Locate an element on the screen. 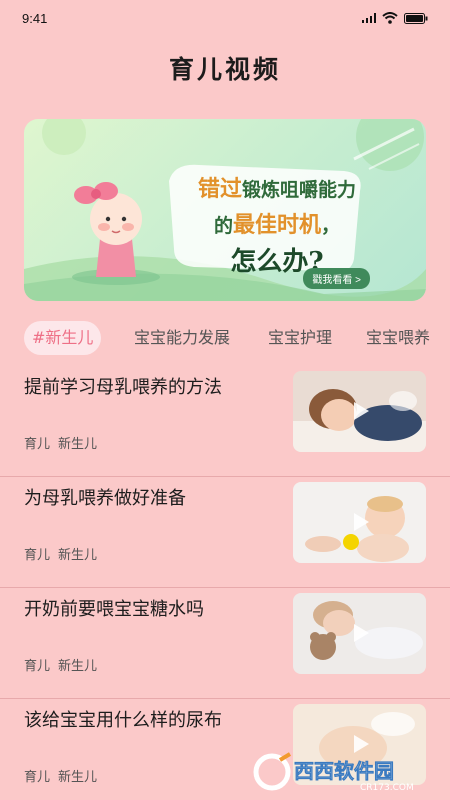 The width and height of the screenshot is (450, 800). list-item: 提前学习母乳喂养的方法 育儿 新生儿 is located at coordinates (225, 421).